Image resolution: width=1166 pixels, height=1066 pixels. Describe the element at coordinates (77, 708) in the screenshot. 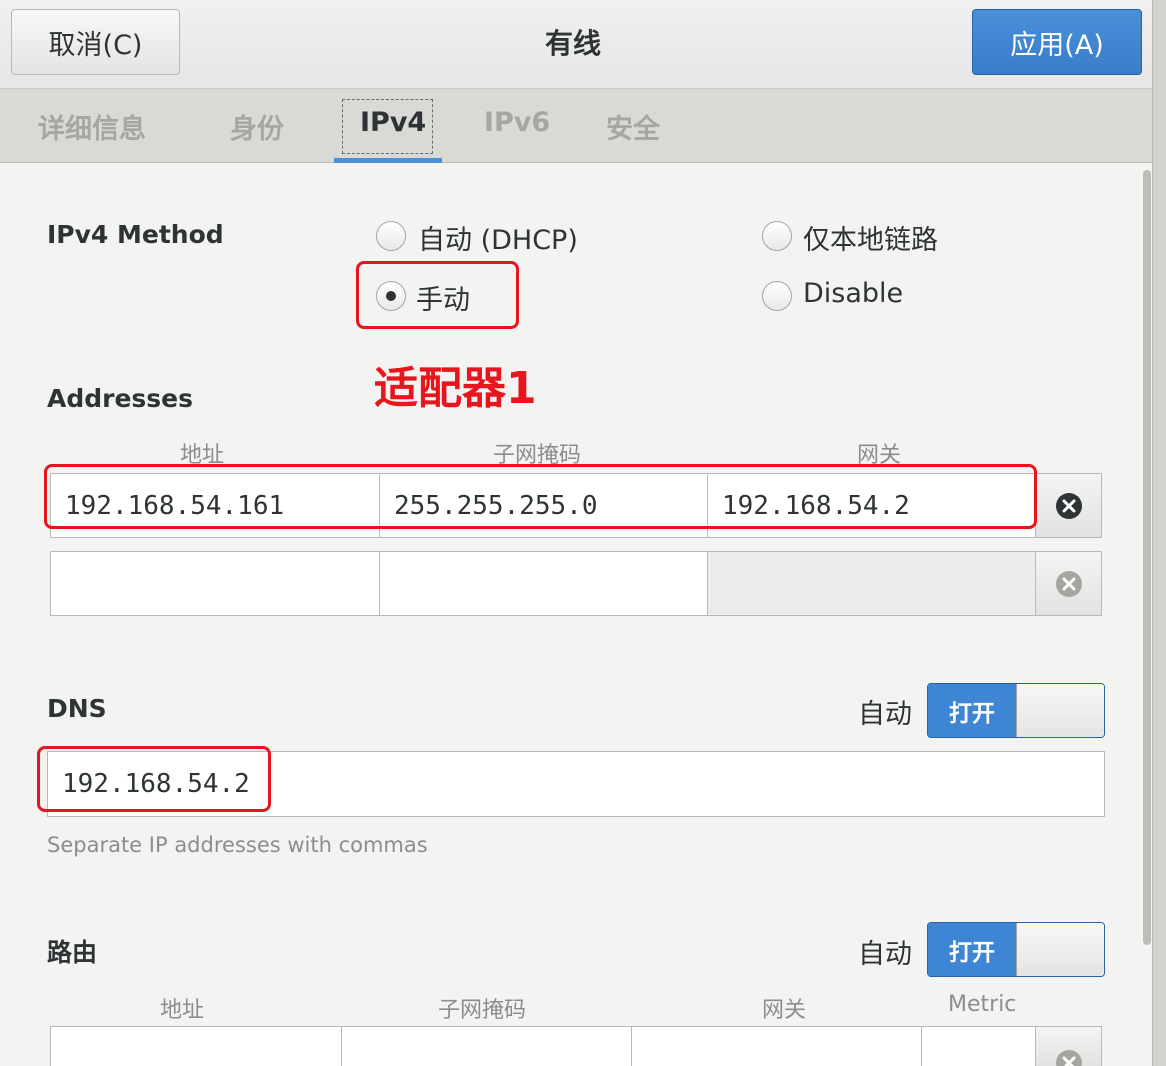

I see `dns-label: DNS` at that location.